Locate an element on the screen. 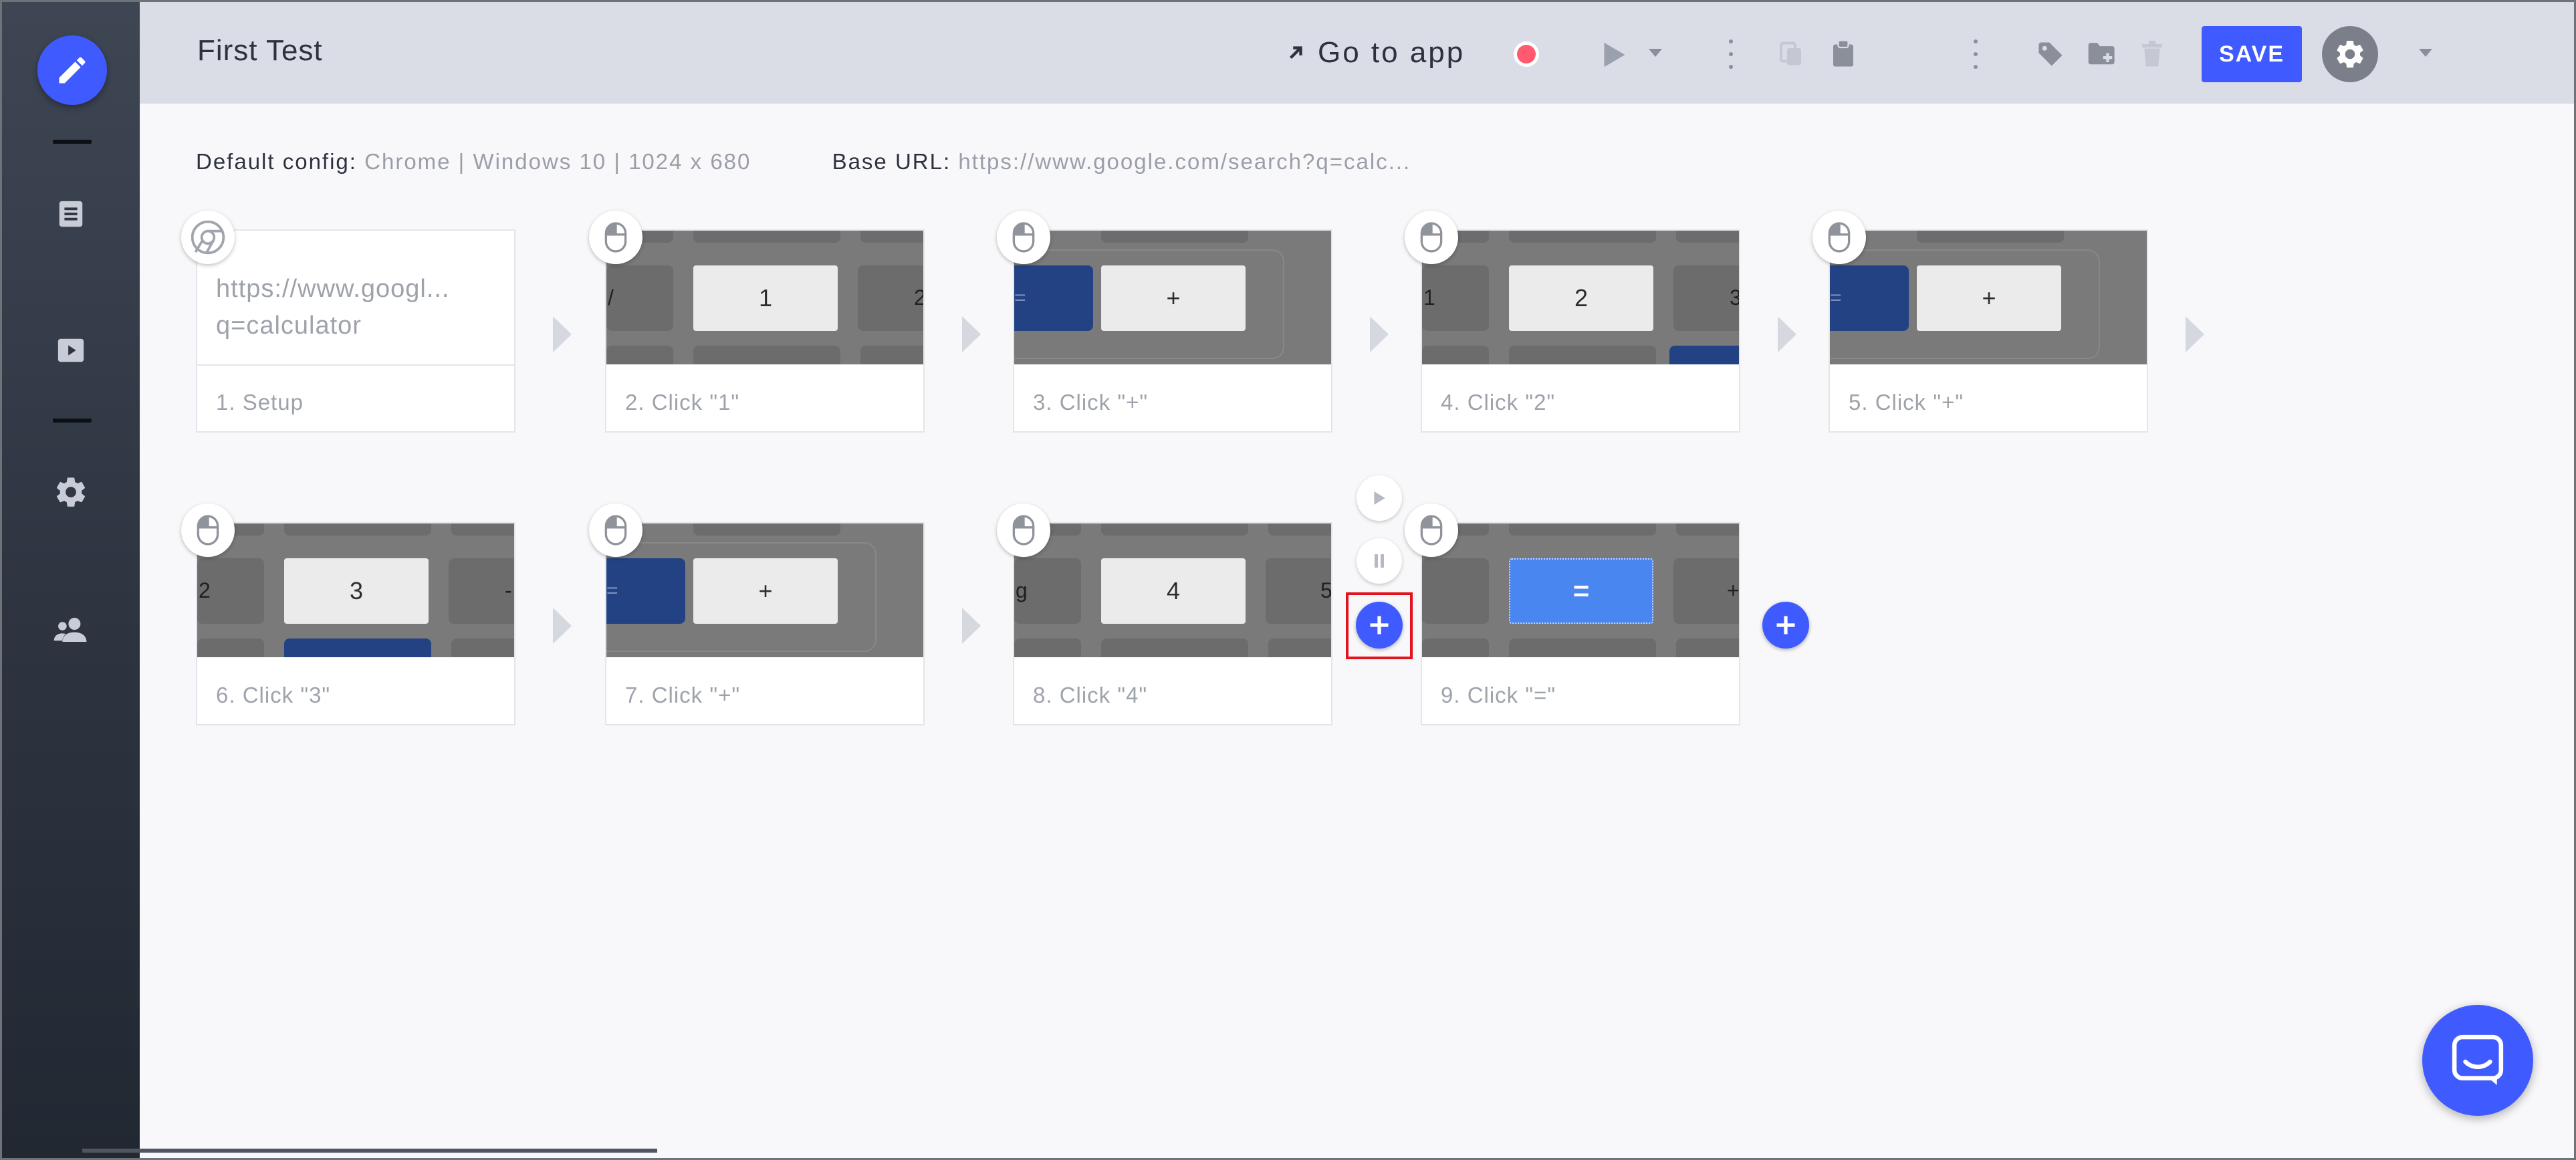 The width and height of the screenshot is (2576, 1160). pencil-icon is located at coordinates (72, 70).